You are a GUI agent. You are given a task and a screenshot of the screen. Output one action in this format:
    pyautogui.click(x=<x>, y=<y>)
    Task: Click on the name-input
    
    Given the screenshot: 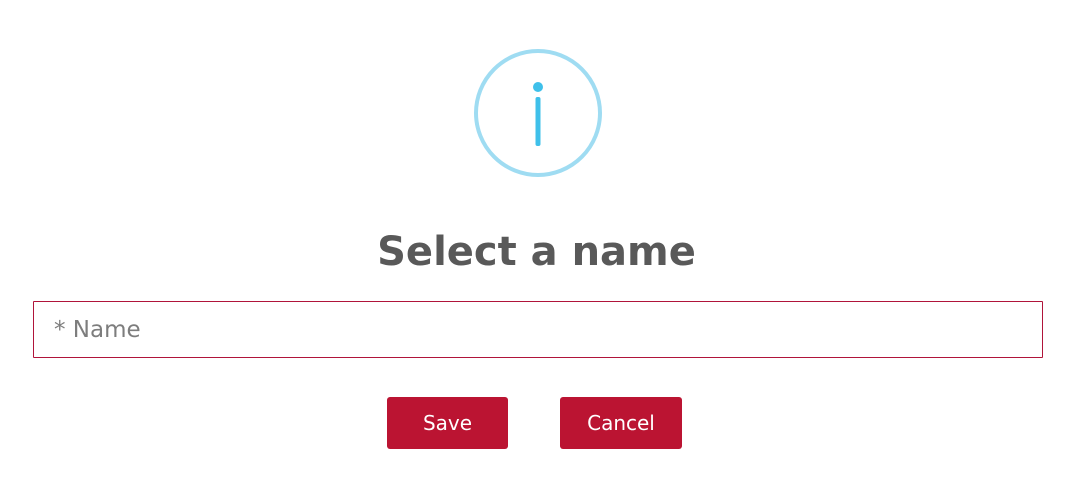 What is the action you would take?
    pyautogui.click(x=538, y=329)
    